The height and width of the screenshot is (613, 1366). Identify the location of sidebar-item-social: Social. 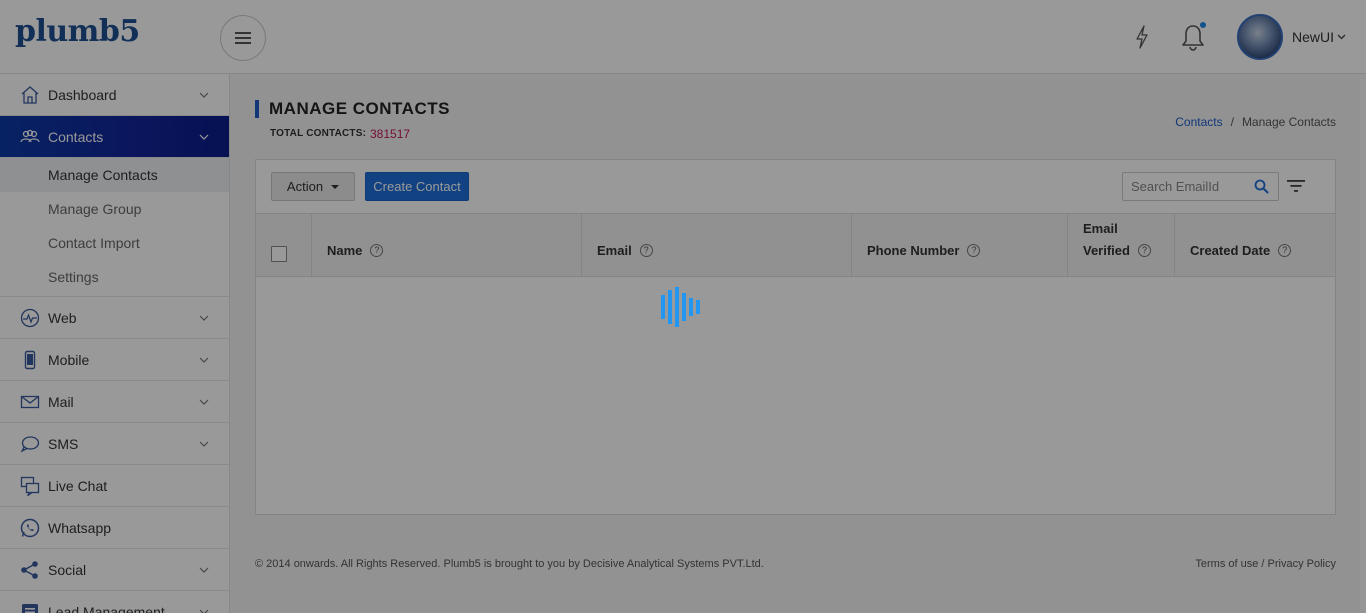
(114, 570).